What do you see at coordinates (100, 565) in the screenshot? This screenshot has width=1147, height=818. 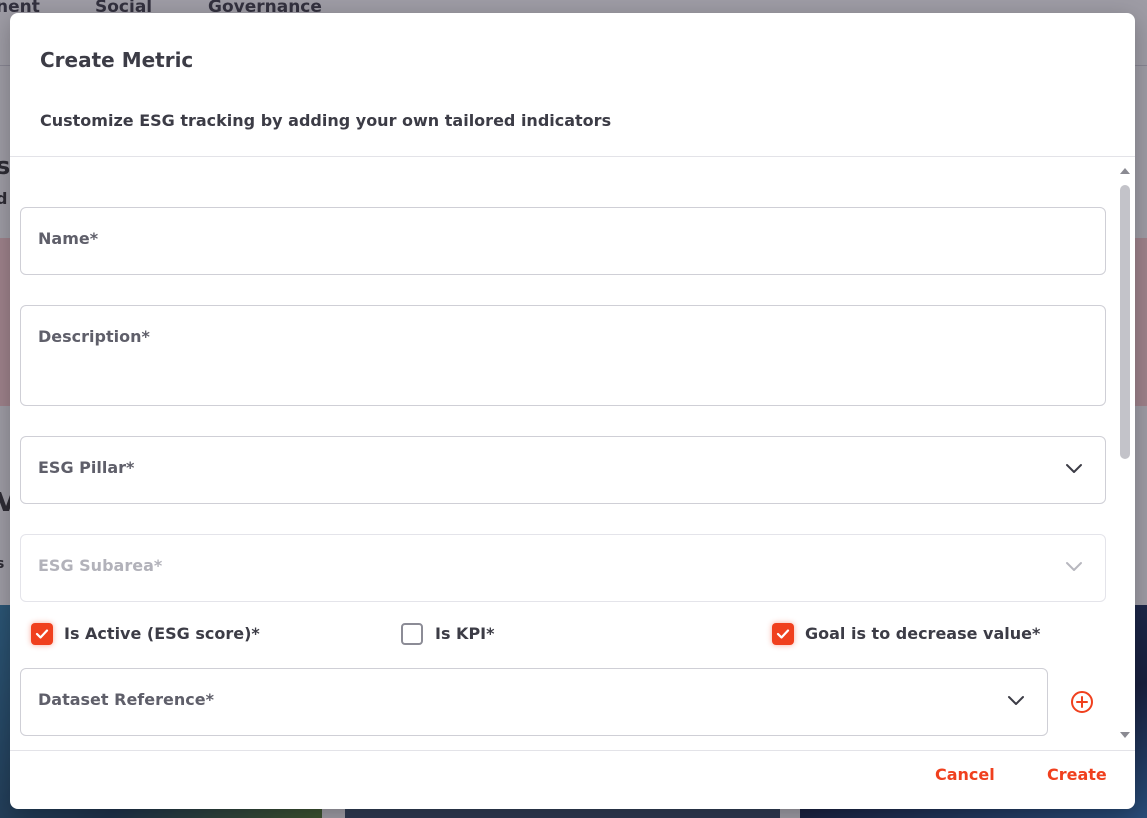 I see `esg-subarea-label: ESG Subarea*` at bounding box center [100, 565].